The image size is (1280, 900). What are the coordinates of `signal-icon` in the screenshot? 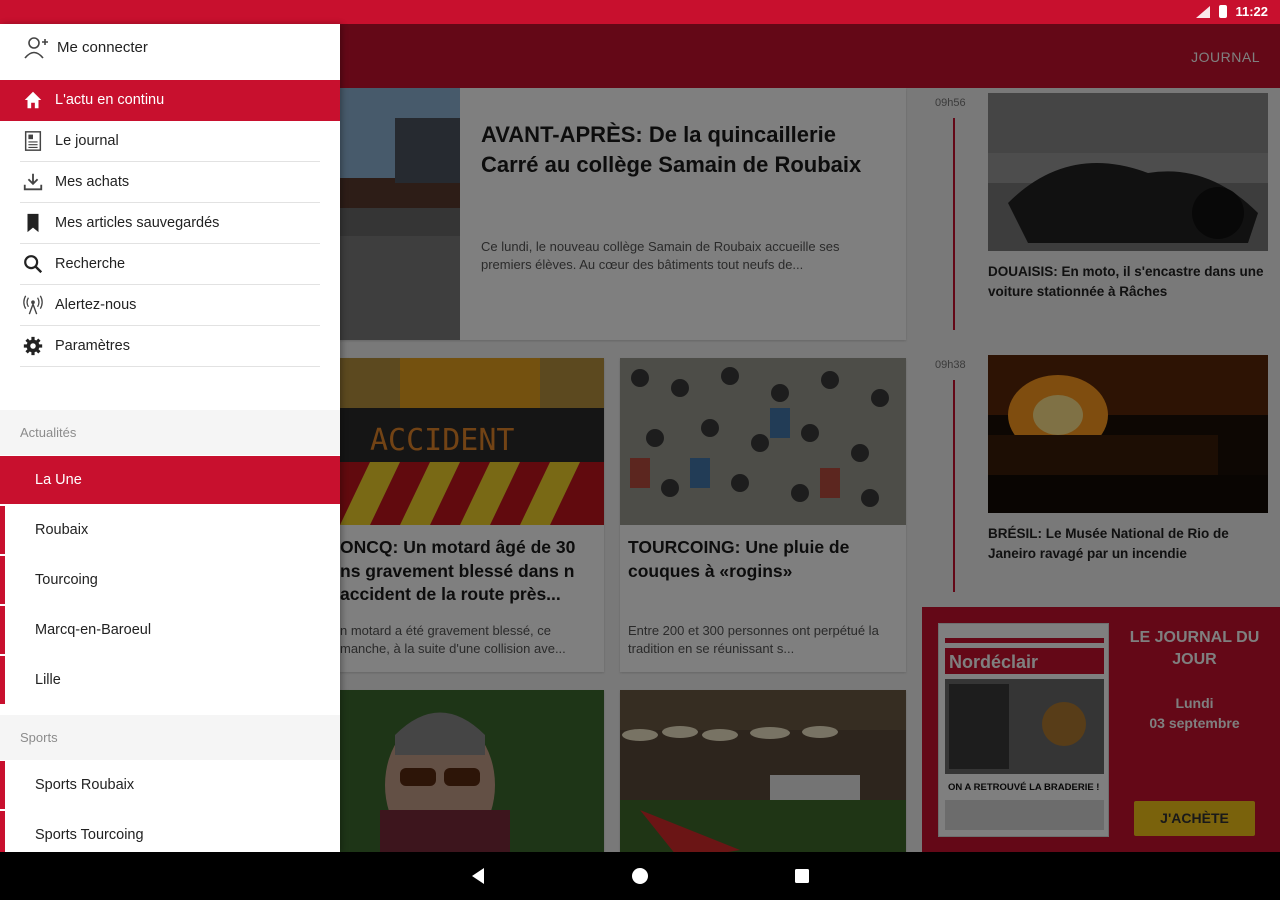 It's located at (1203, 11).